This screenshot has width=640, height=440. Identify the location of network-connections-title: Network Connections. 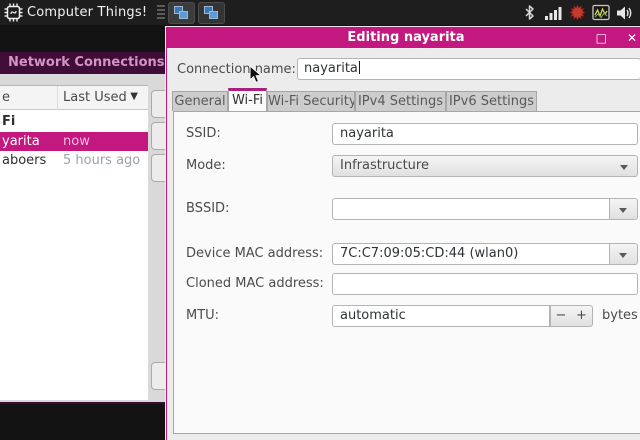
(86, 62).